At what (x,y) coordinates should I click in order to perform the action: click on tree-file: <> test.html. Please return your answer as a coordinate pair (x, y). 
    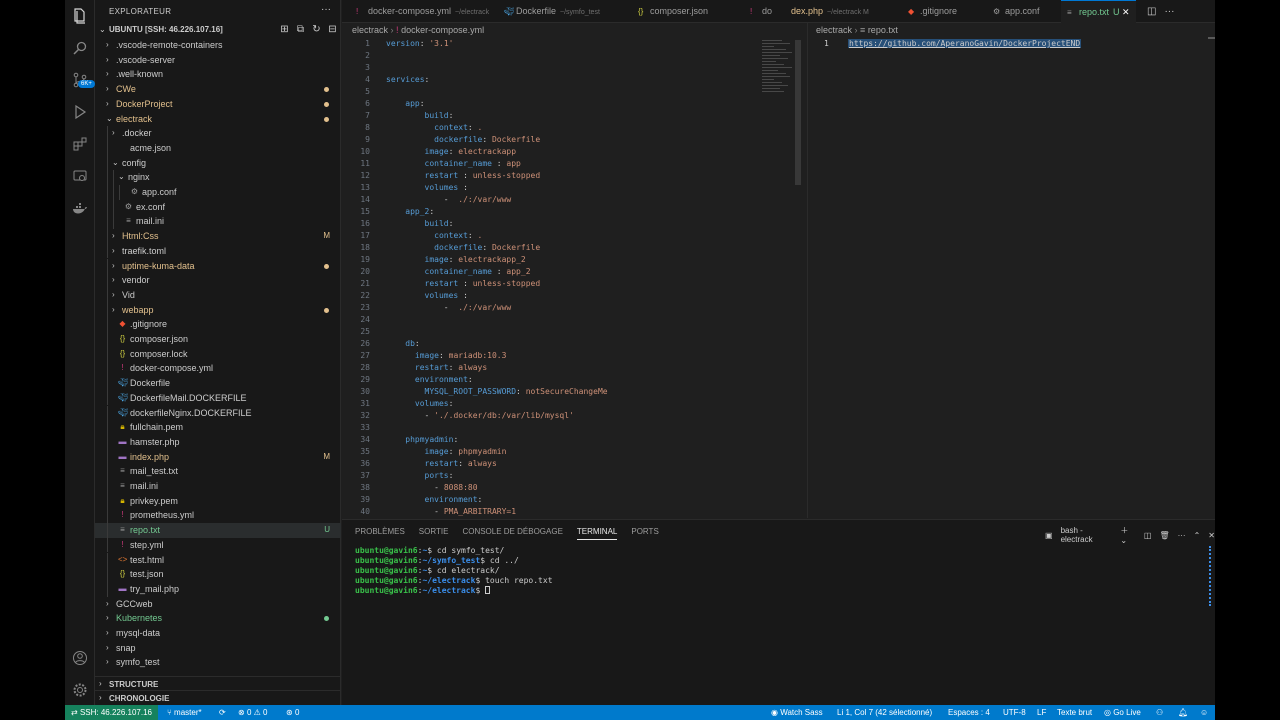
    Looking at the image, I should click on (218, 560).